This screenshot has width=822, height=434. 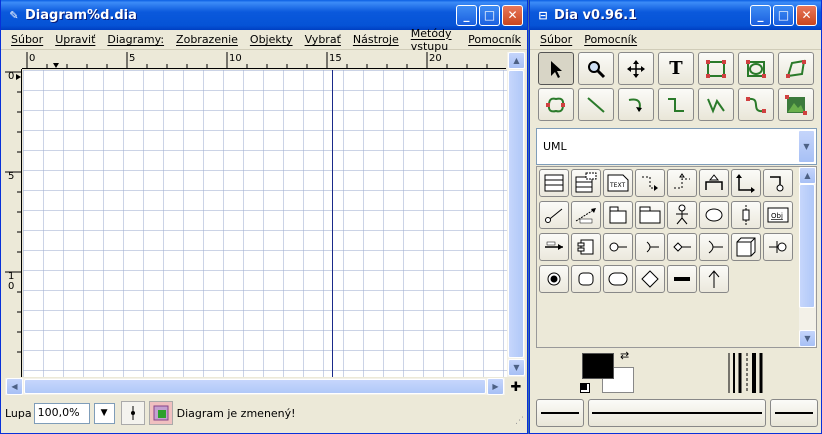 I want to click on uml-object-shape: Obj, so click(x=778, y=215).